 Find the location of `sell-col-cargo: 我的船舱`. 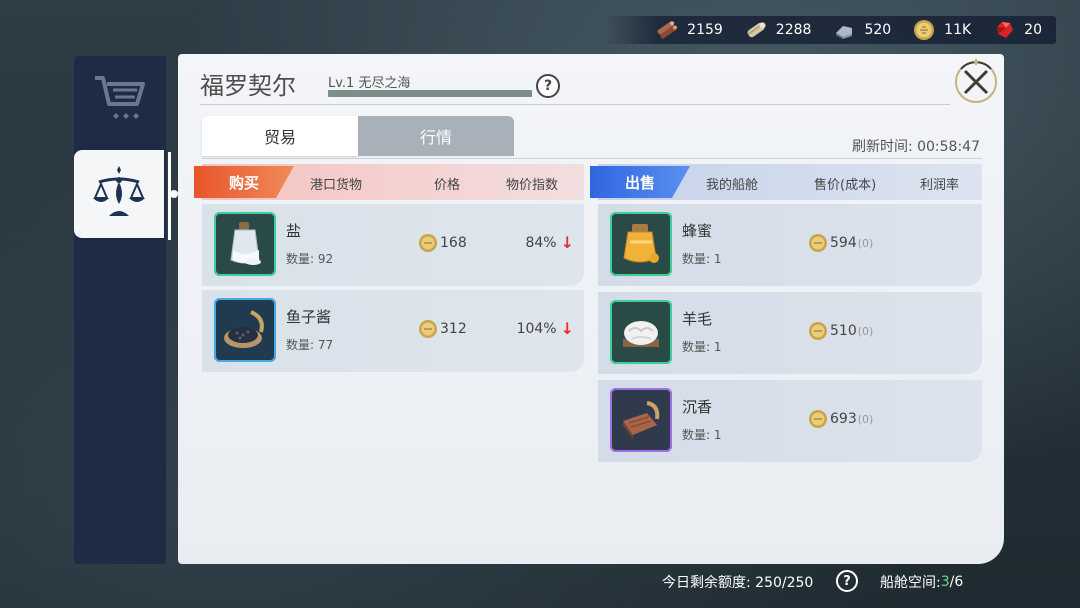

sell-col-cargo: 我的船舱 is located at coordinates (732, 185).